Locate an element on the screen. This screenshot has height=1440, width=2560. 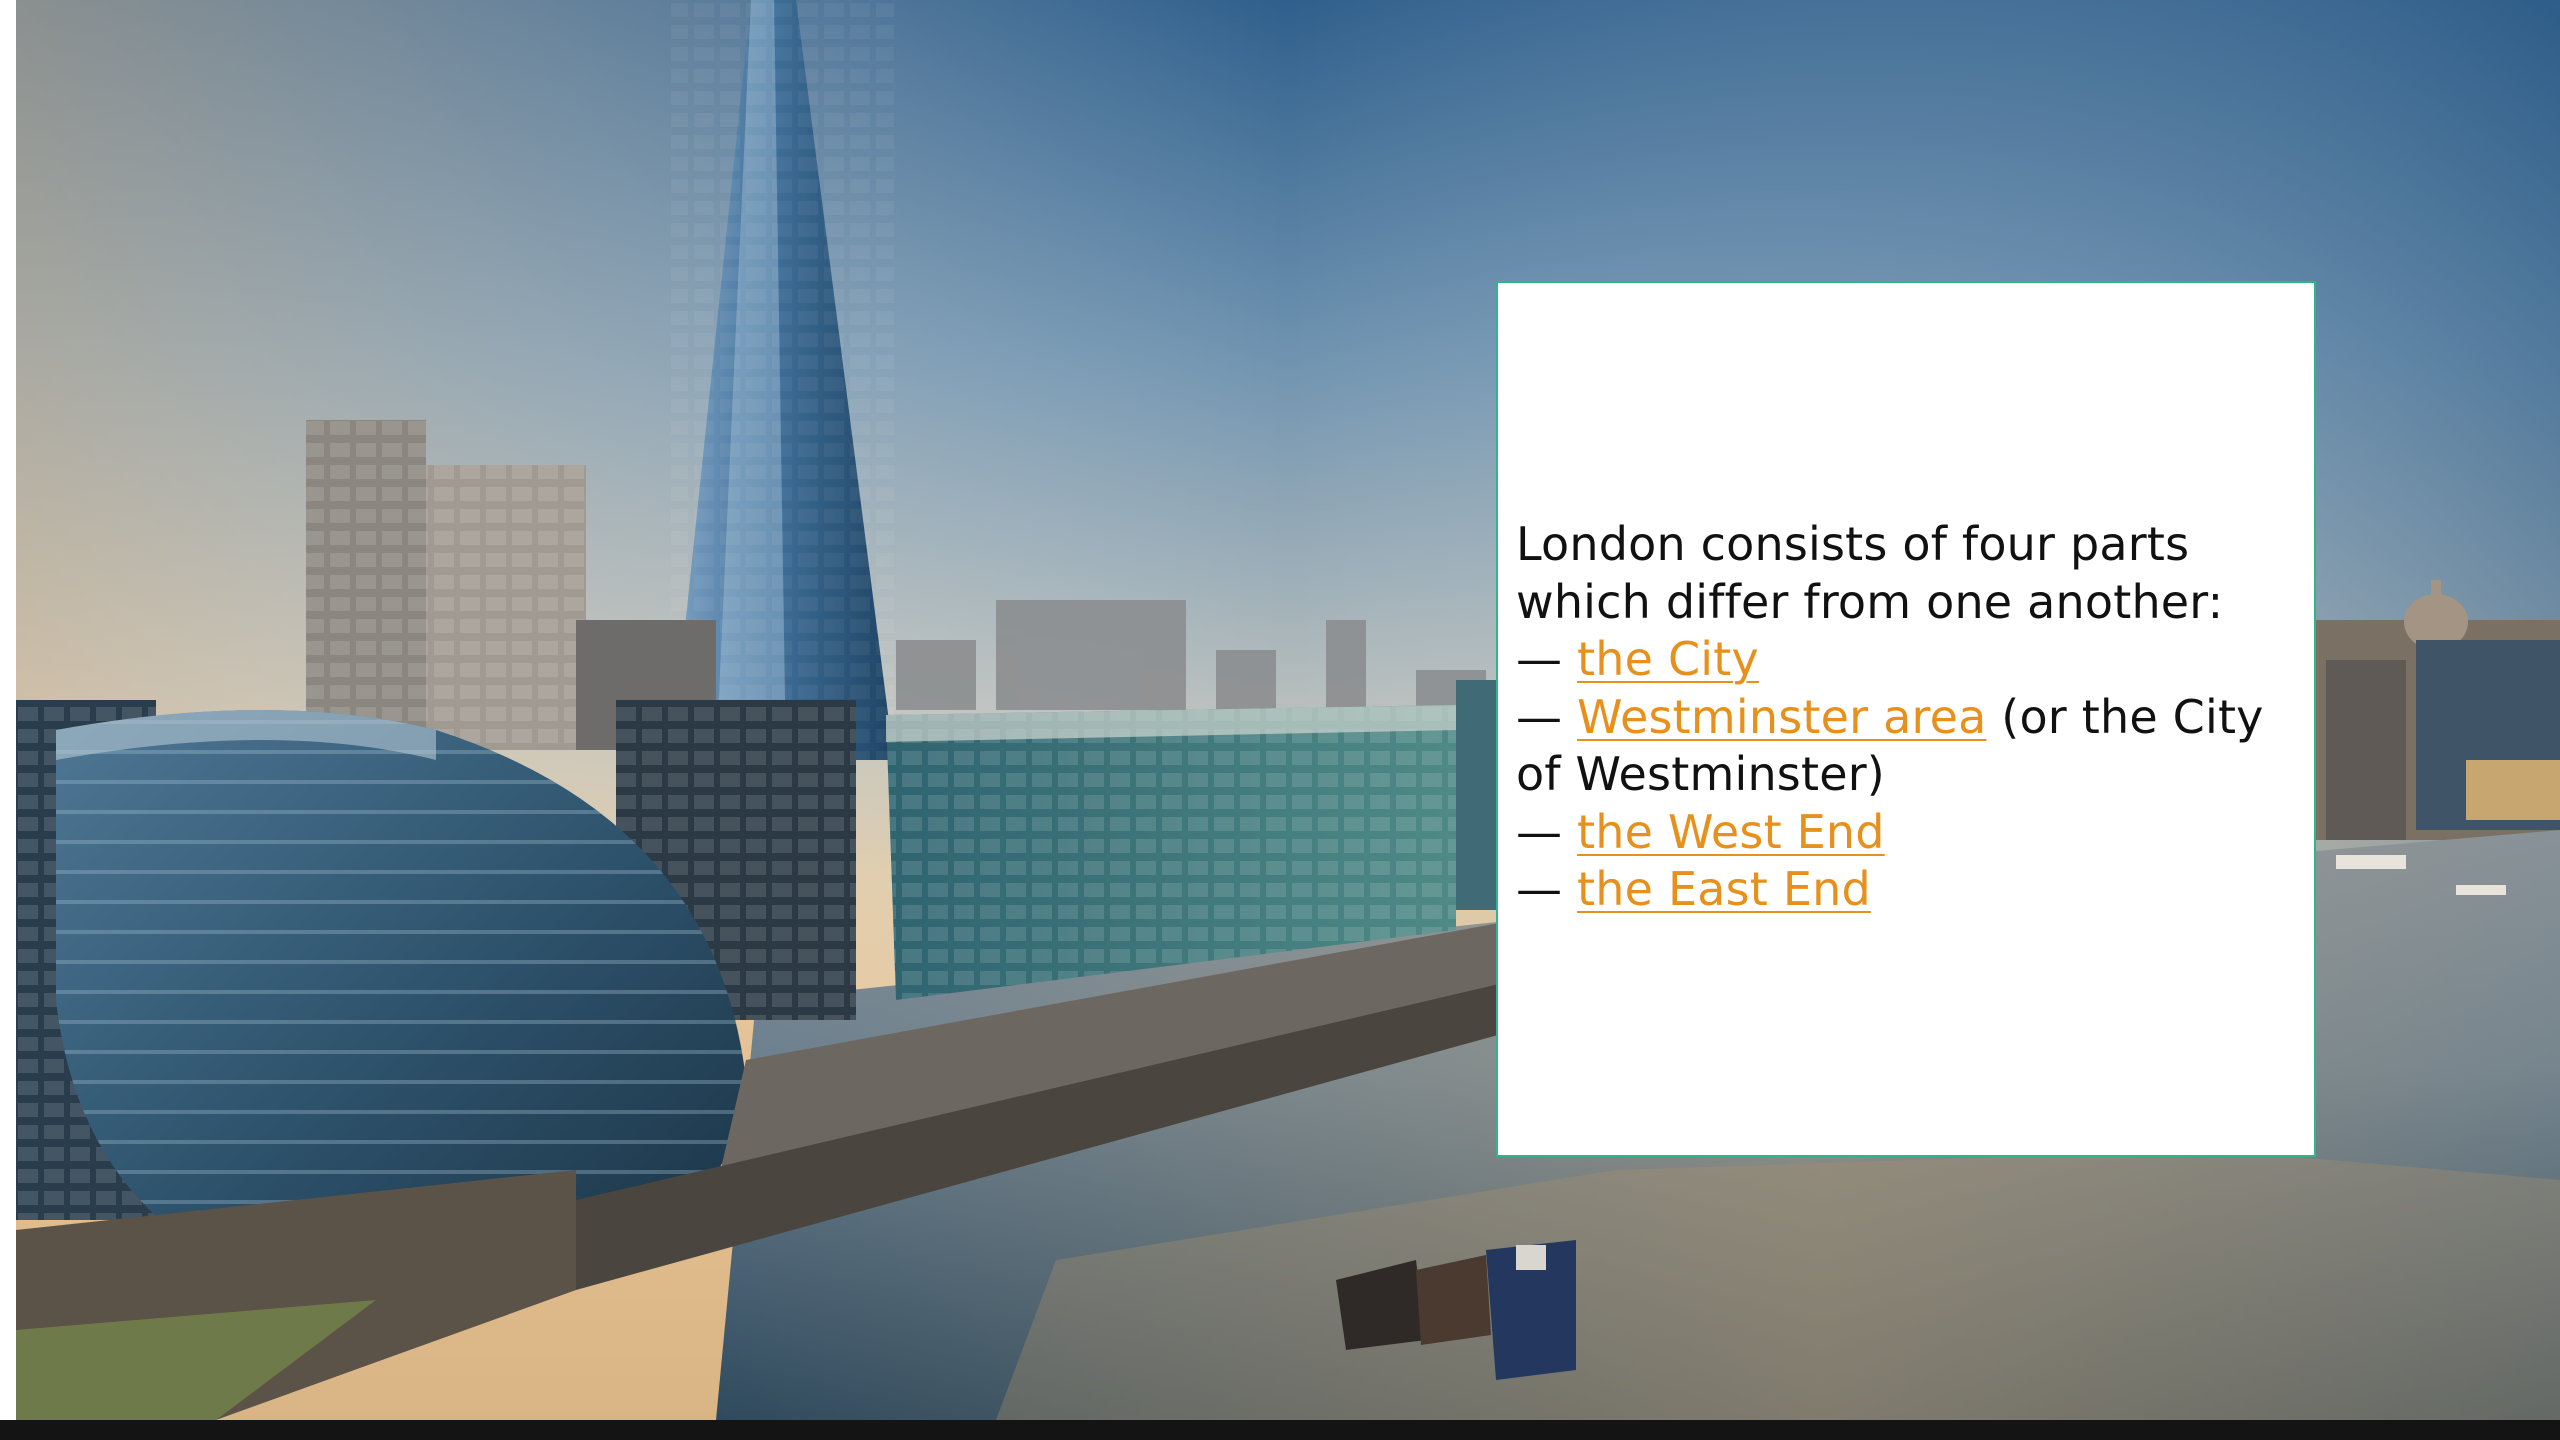
list-item-city: — the City is located at coordinates (1906, 660).